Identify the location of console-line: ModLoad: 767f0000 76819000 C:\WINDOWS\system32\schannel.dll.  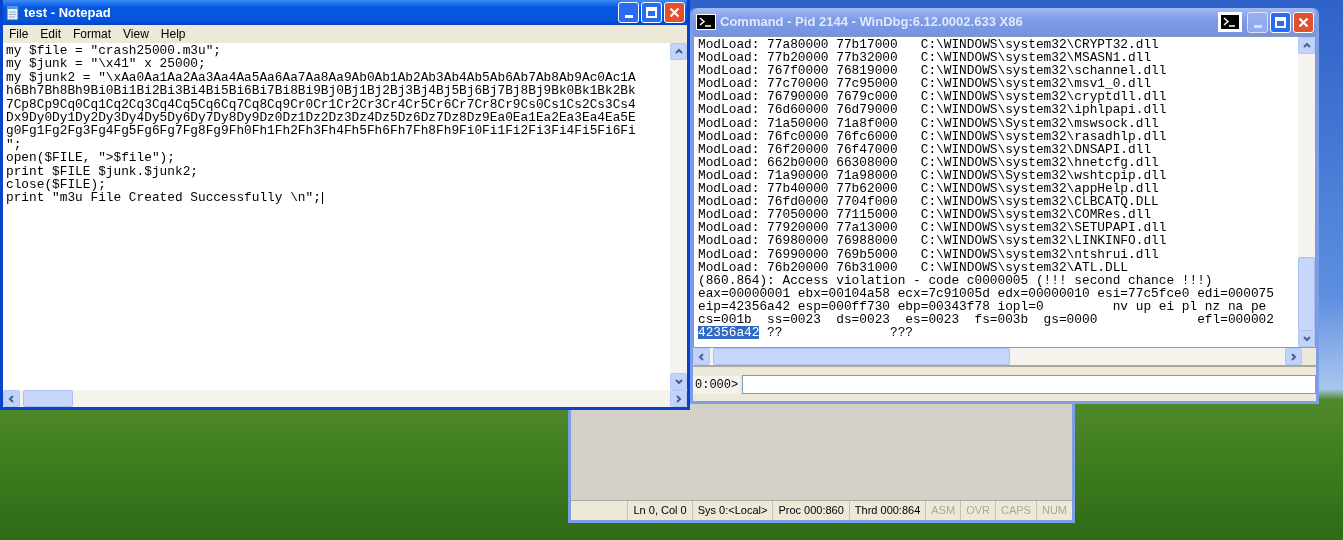
(933, 71).